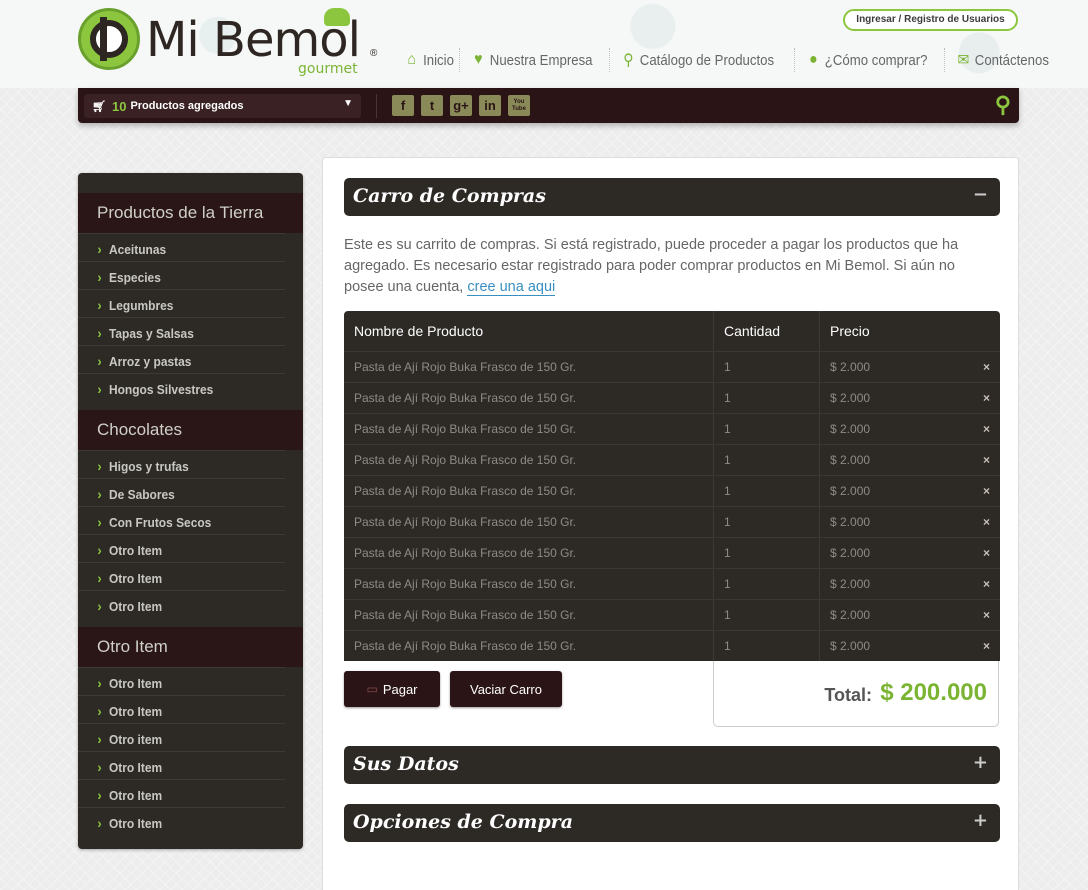 Image resolution: width=1088 pixels, height=890 pixels. I want to click on nav-catalogo: ⚲ Catálogo de Productos, so click(696, 60).